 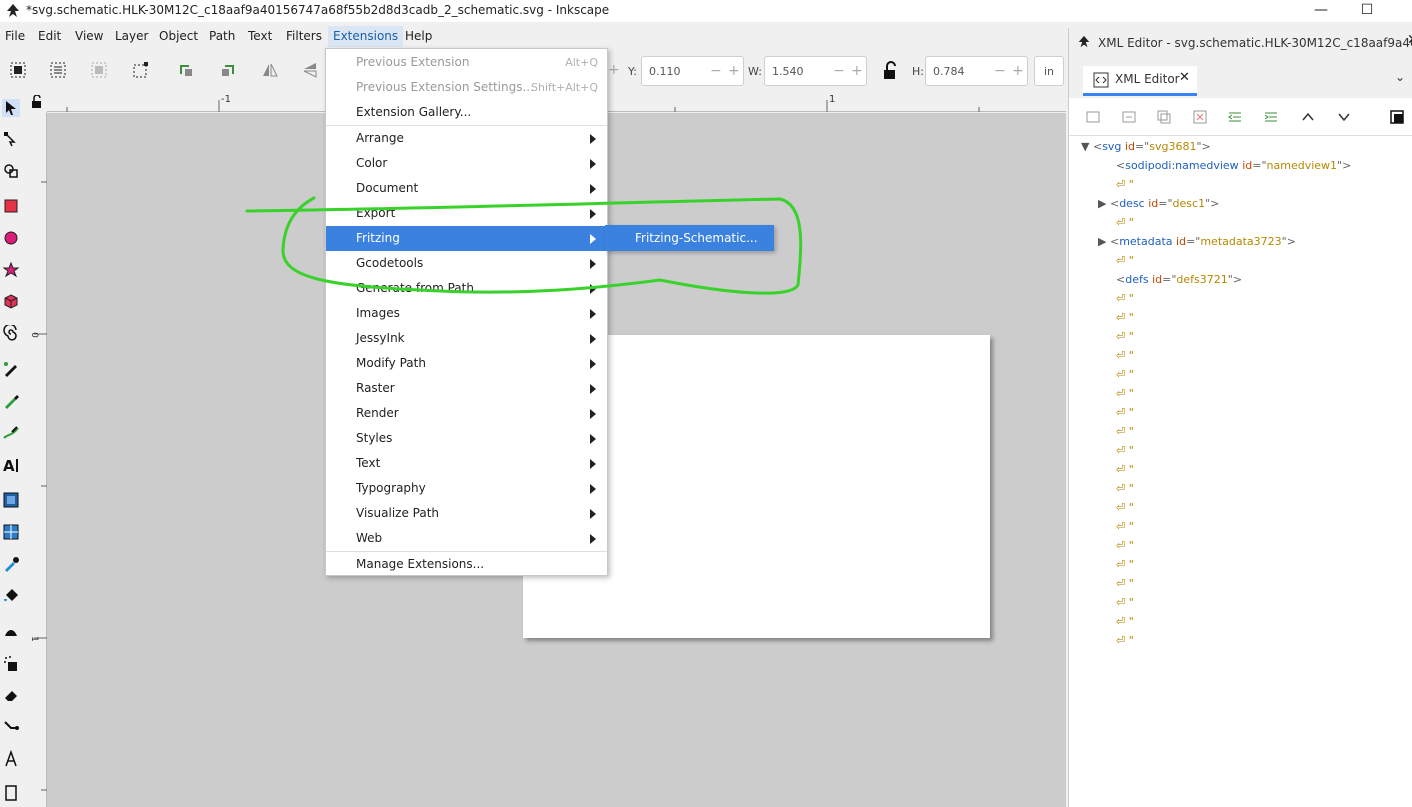 What do you see at coordinates (734, 71) in the screenshot?
I see `y-increment-icon: +` at bounding box center [734, 71].